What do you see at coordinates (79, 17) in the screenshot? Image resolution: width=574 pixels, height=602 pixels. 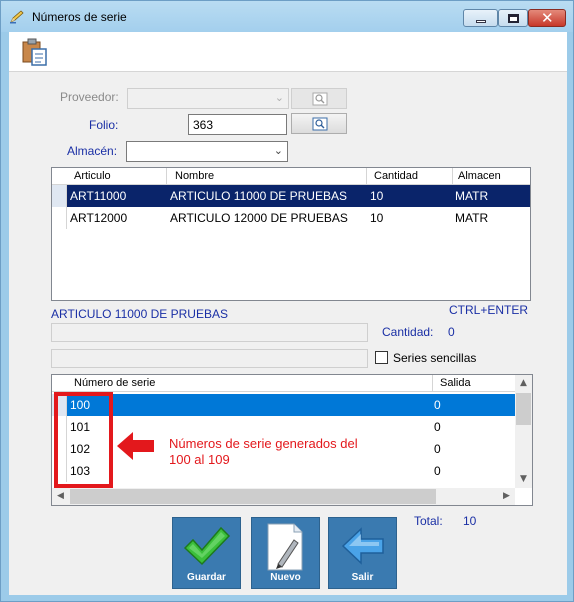 I see `window-title: Números de serie` at bounding box center [79, 17].